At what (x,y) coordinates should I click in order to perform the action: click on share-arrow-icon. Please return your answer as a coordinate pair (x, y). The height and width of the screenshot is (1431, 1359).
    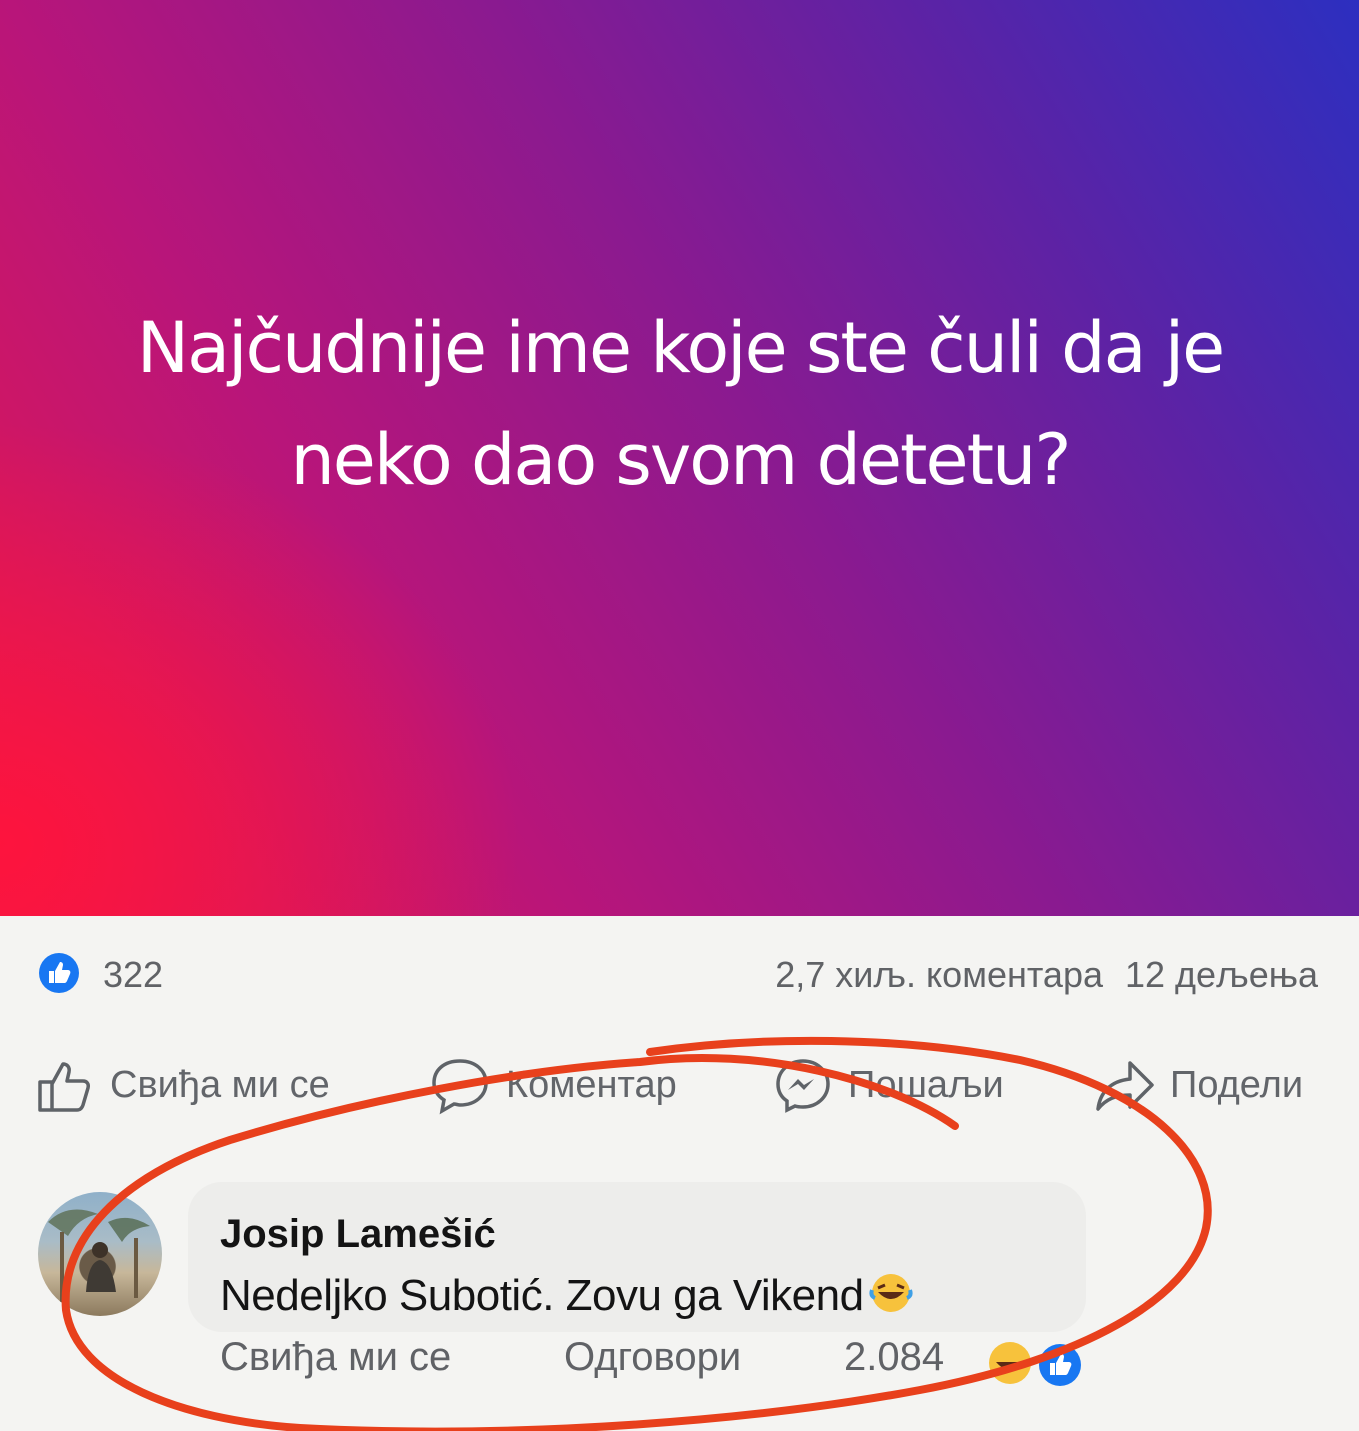
    Looking at the image, I should click on (1125, 1086).